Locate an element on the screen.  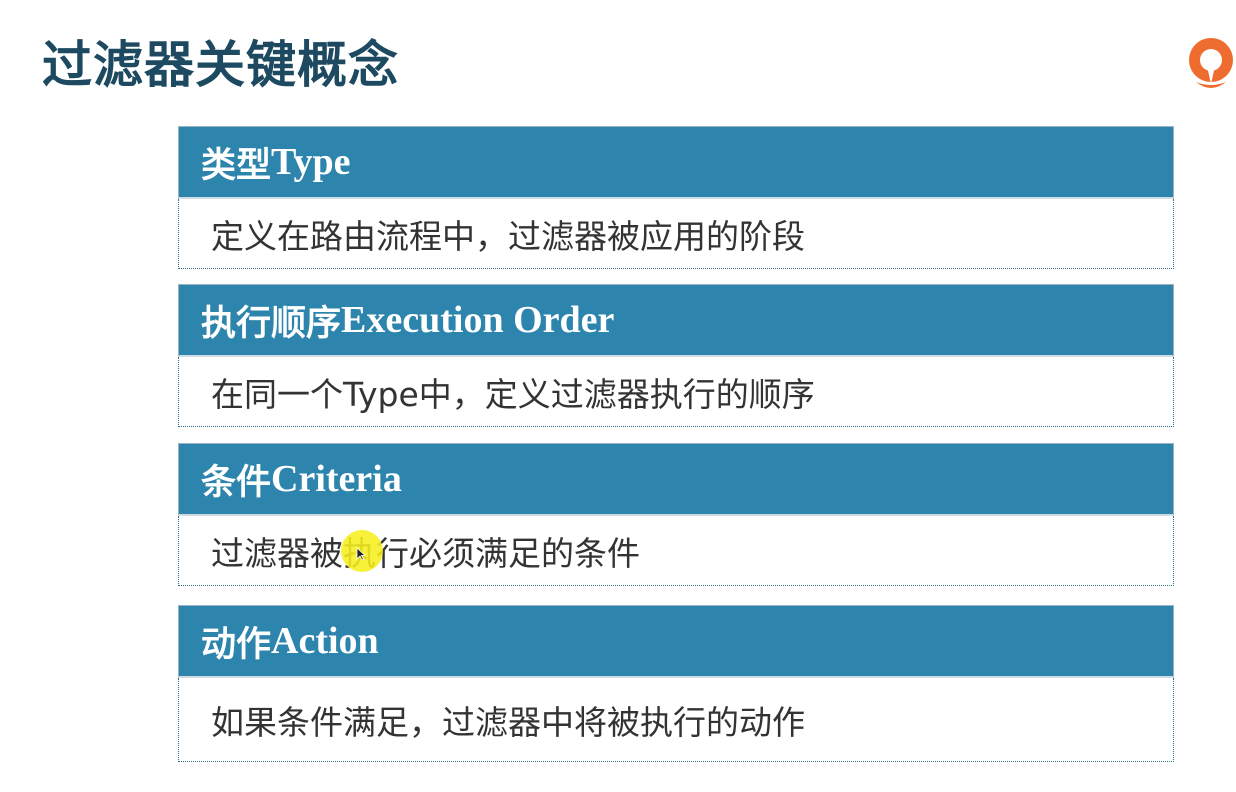
section-type-header: 类型 Type is located at coordinates (676, 162).